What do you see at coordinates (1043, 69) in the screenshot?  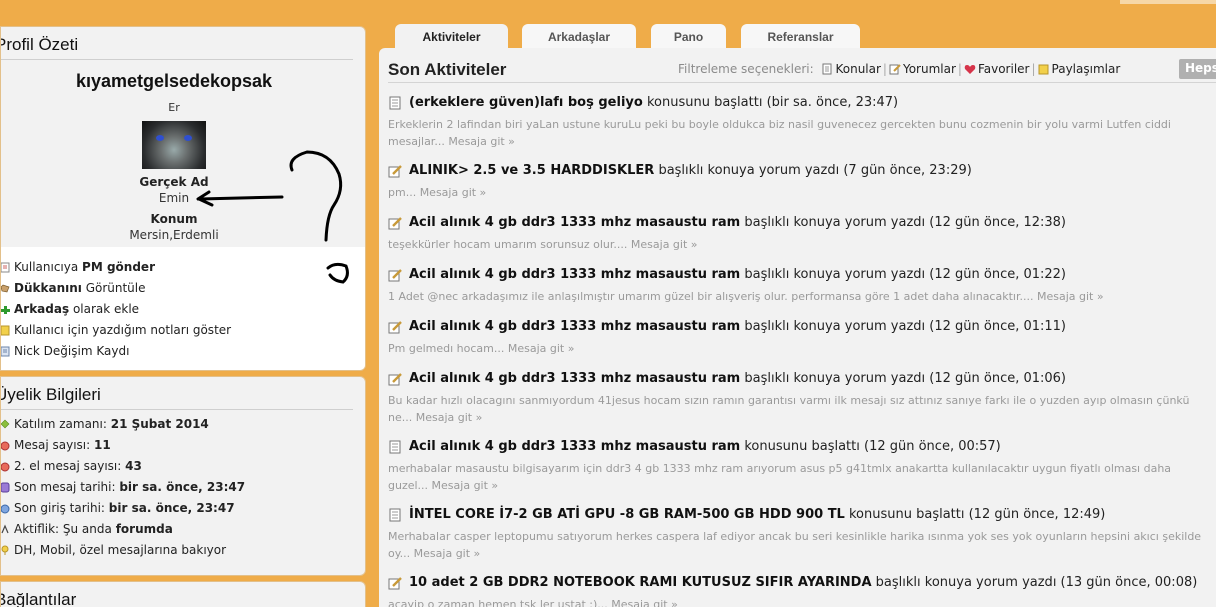 I see `share-icon` at bounding box center [1043, 69].